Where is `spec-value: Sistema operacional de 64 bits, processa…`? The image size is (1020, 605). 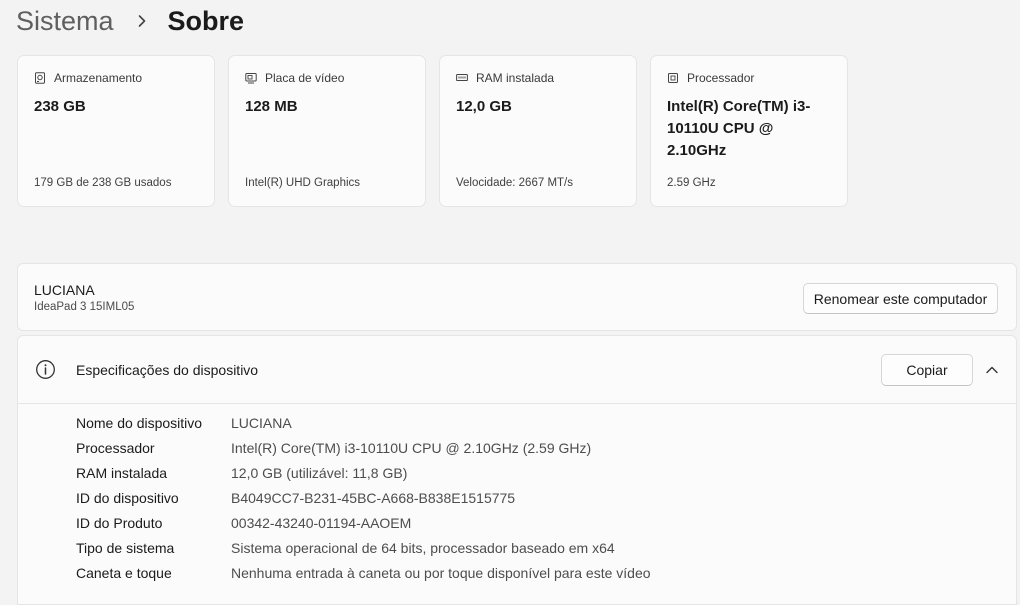 spec-value: Sistema operacional de 64 bits, processa… is located at coordinates (423, 548).